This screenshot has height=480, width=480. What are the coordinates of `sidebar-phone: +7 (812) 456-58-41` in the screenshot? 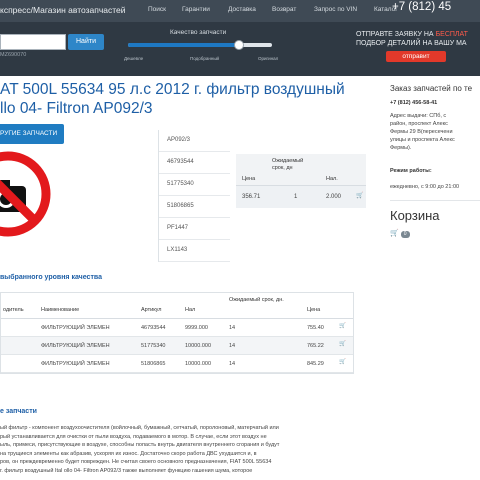 It's located at (413, 103).